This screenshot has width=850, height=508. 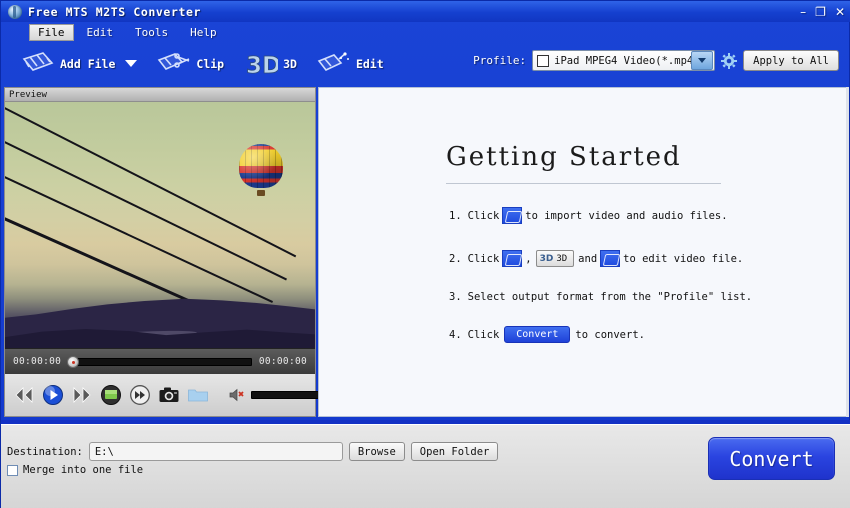 What do you see at coordinates (203, 32) in the screenshot?
I see `menu-item-help: Help` at bounding box center [203, 32].